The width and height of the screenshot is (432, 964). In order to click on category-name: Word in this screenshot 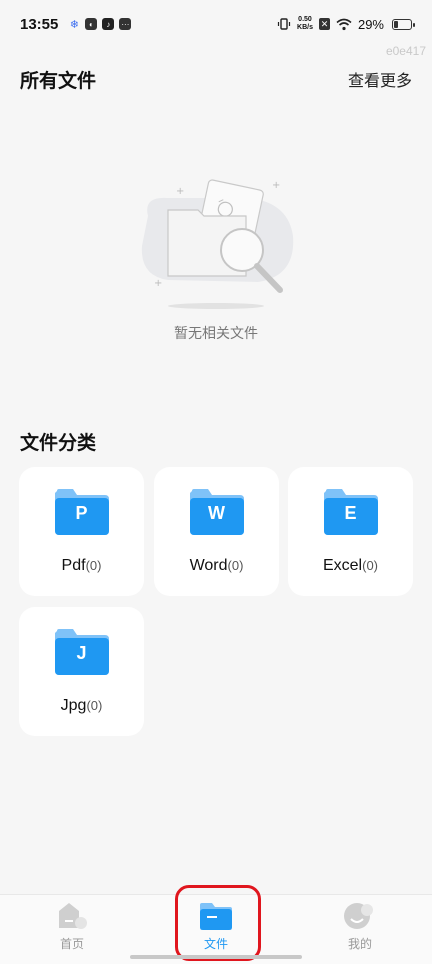, I will do `click(208, 565)`.